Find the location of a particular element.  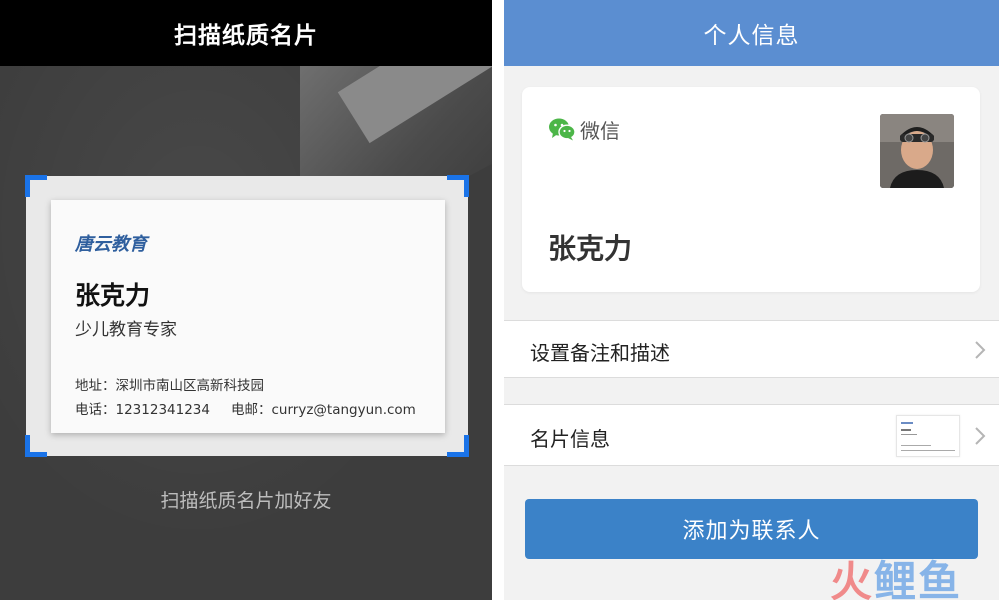

scan-corner-top-left is located at coordinates (36, 186).